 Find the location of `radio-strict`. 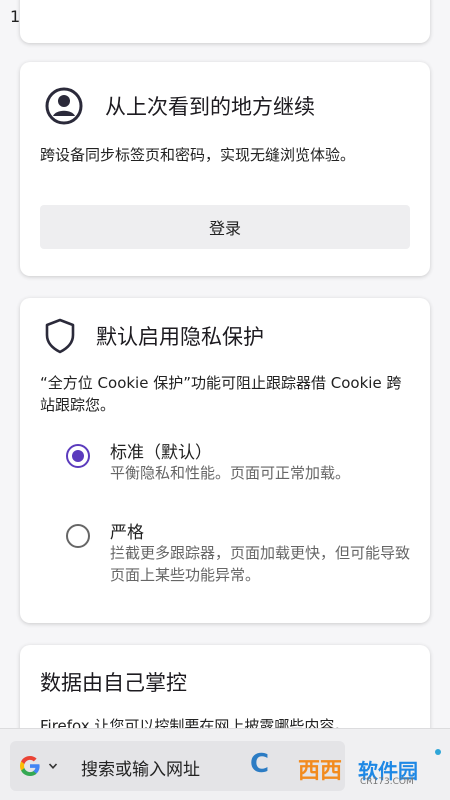

radio-strict is located at coordinates (78, 536).